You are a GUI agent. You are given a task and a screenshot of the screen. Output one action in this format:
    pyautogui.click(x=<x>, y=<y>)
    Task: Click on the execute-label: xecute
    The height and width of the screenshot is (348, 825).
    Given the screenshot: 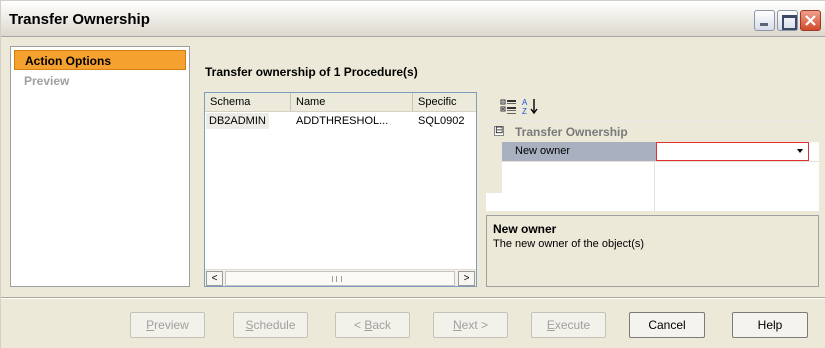 What is the action you would take?
    pyautogui.click(x=572, y=325)
    